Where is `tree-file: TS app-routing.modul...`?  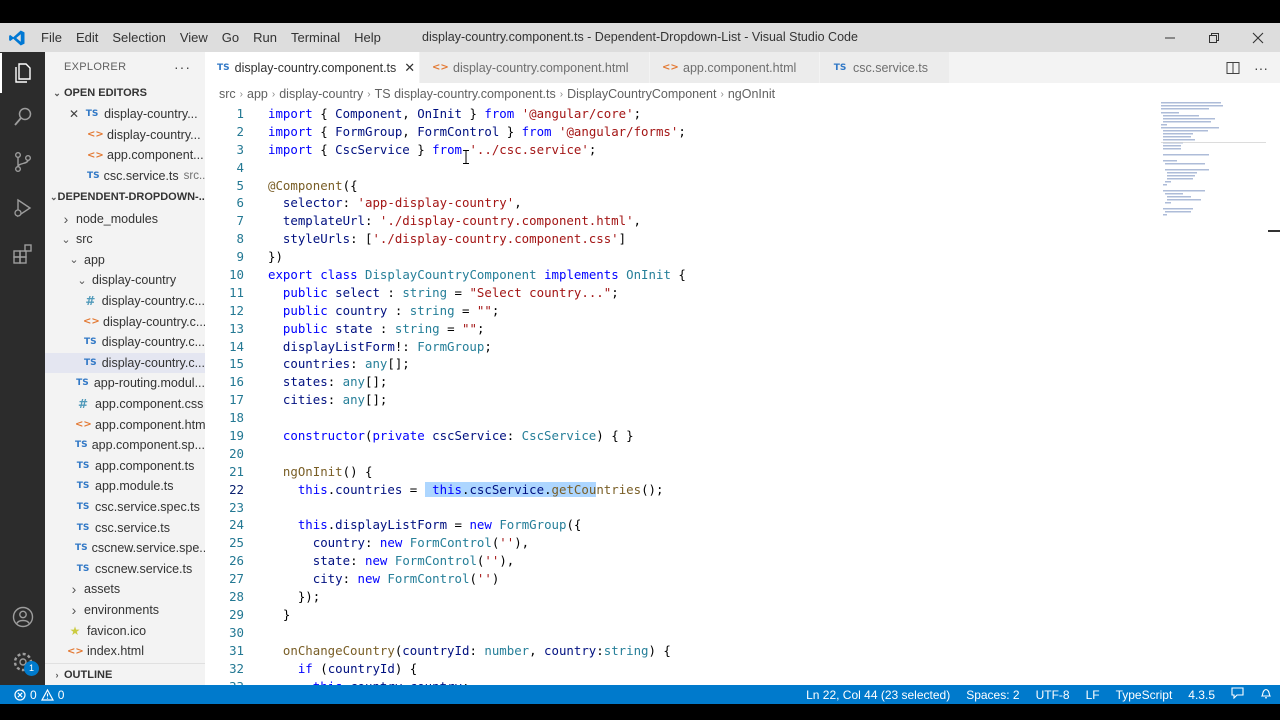 tree-file: TS app-routing.modul... is located at coordinates (125, 383).